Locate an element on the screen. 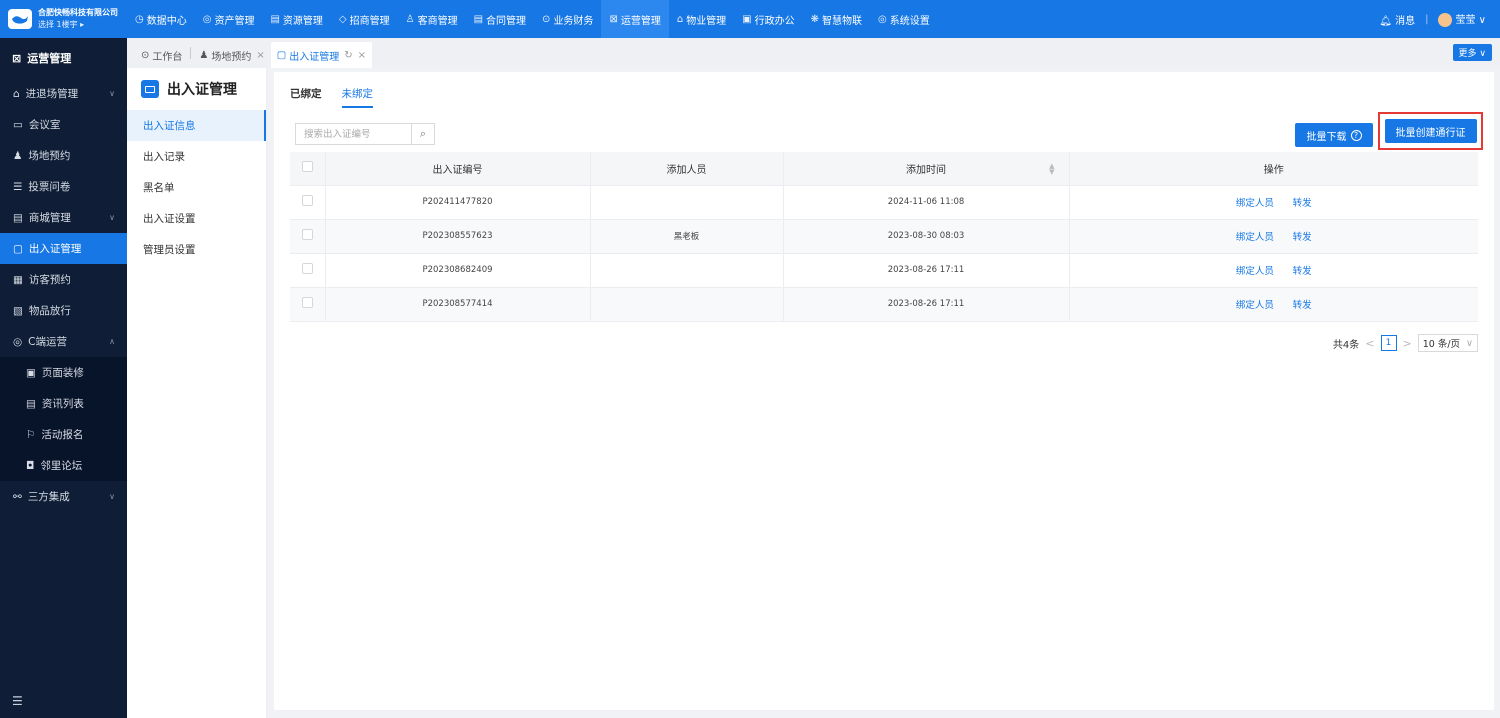  tab-unbound: 未绑定 is located at coordinates (357, 97).